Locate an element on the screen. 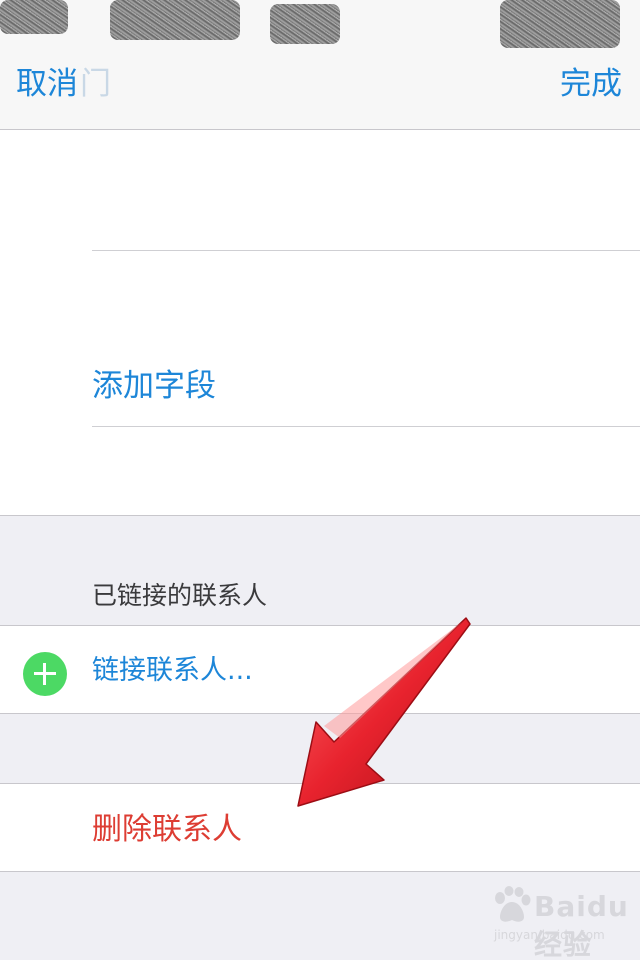 The height and width of the screenshot is (960, 640). done-button: 完成 is located at coordinates (591, 84).